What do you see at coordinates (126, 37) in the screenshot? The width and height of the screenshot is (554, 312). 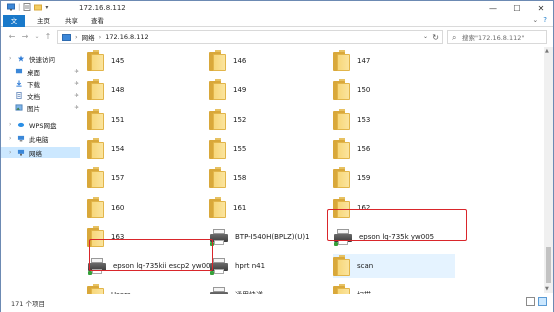 I see `breadcrumb-host: 172.16.8.112` at bounding box center [126, 37].